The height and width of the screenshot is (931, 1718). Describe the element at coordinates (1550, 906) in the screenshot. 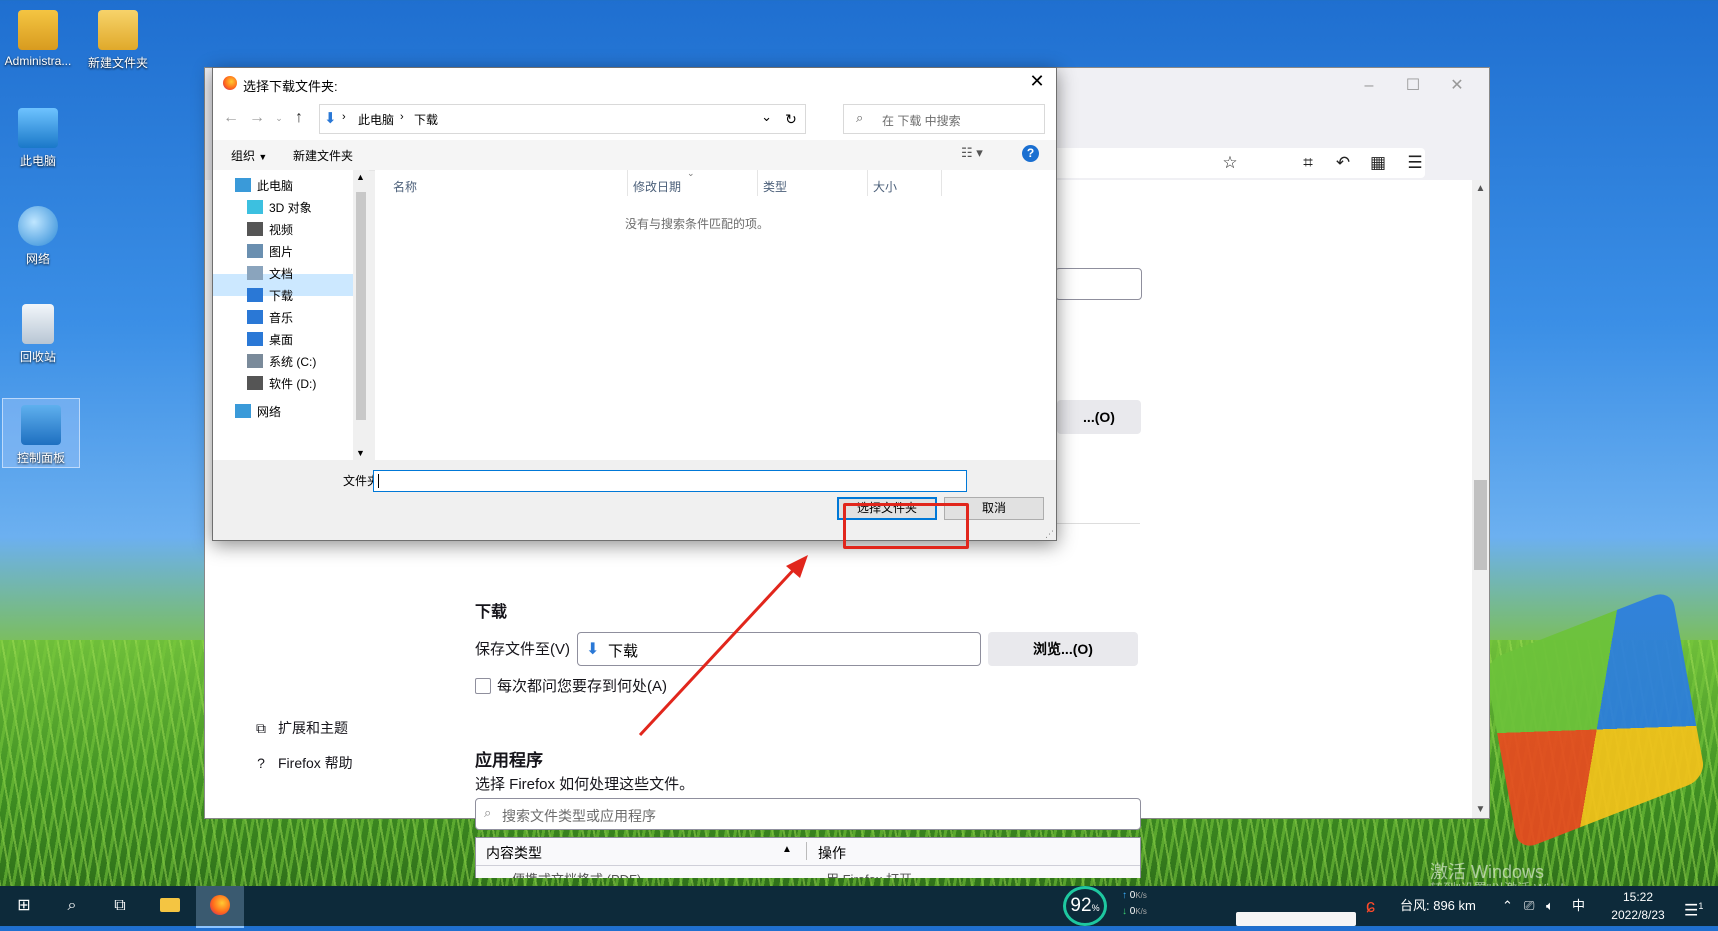

I see `volume-icon: 🔈︎` at that location.